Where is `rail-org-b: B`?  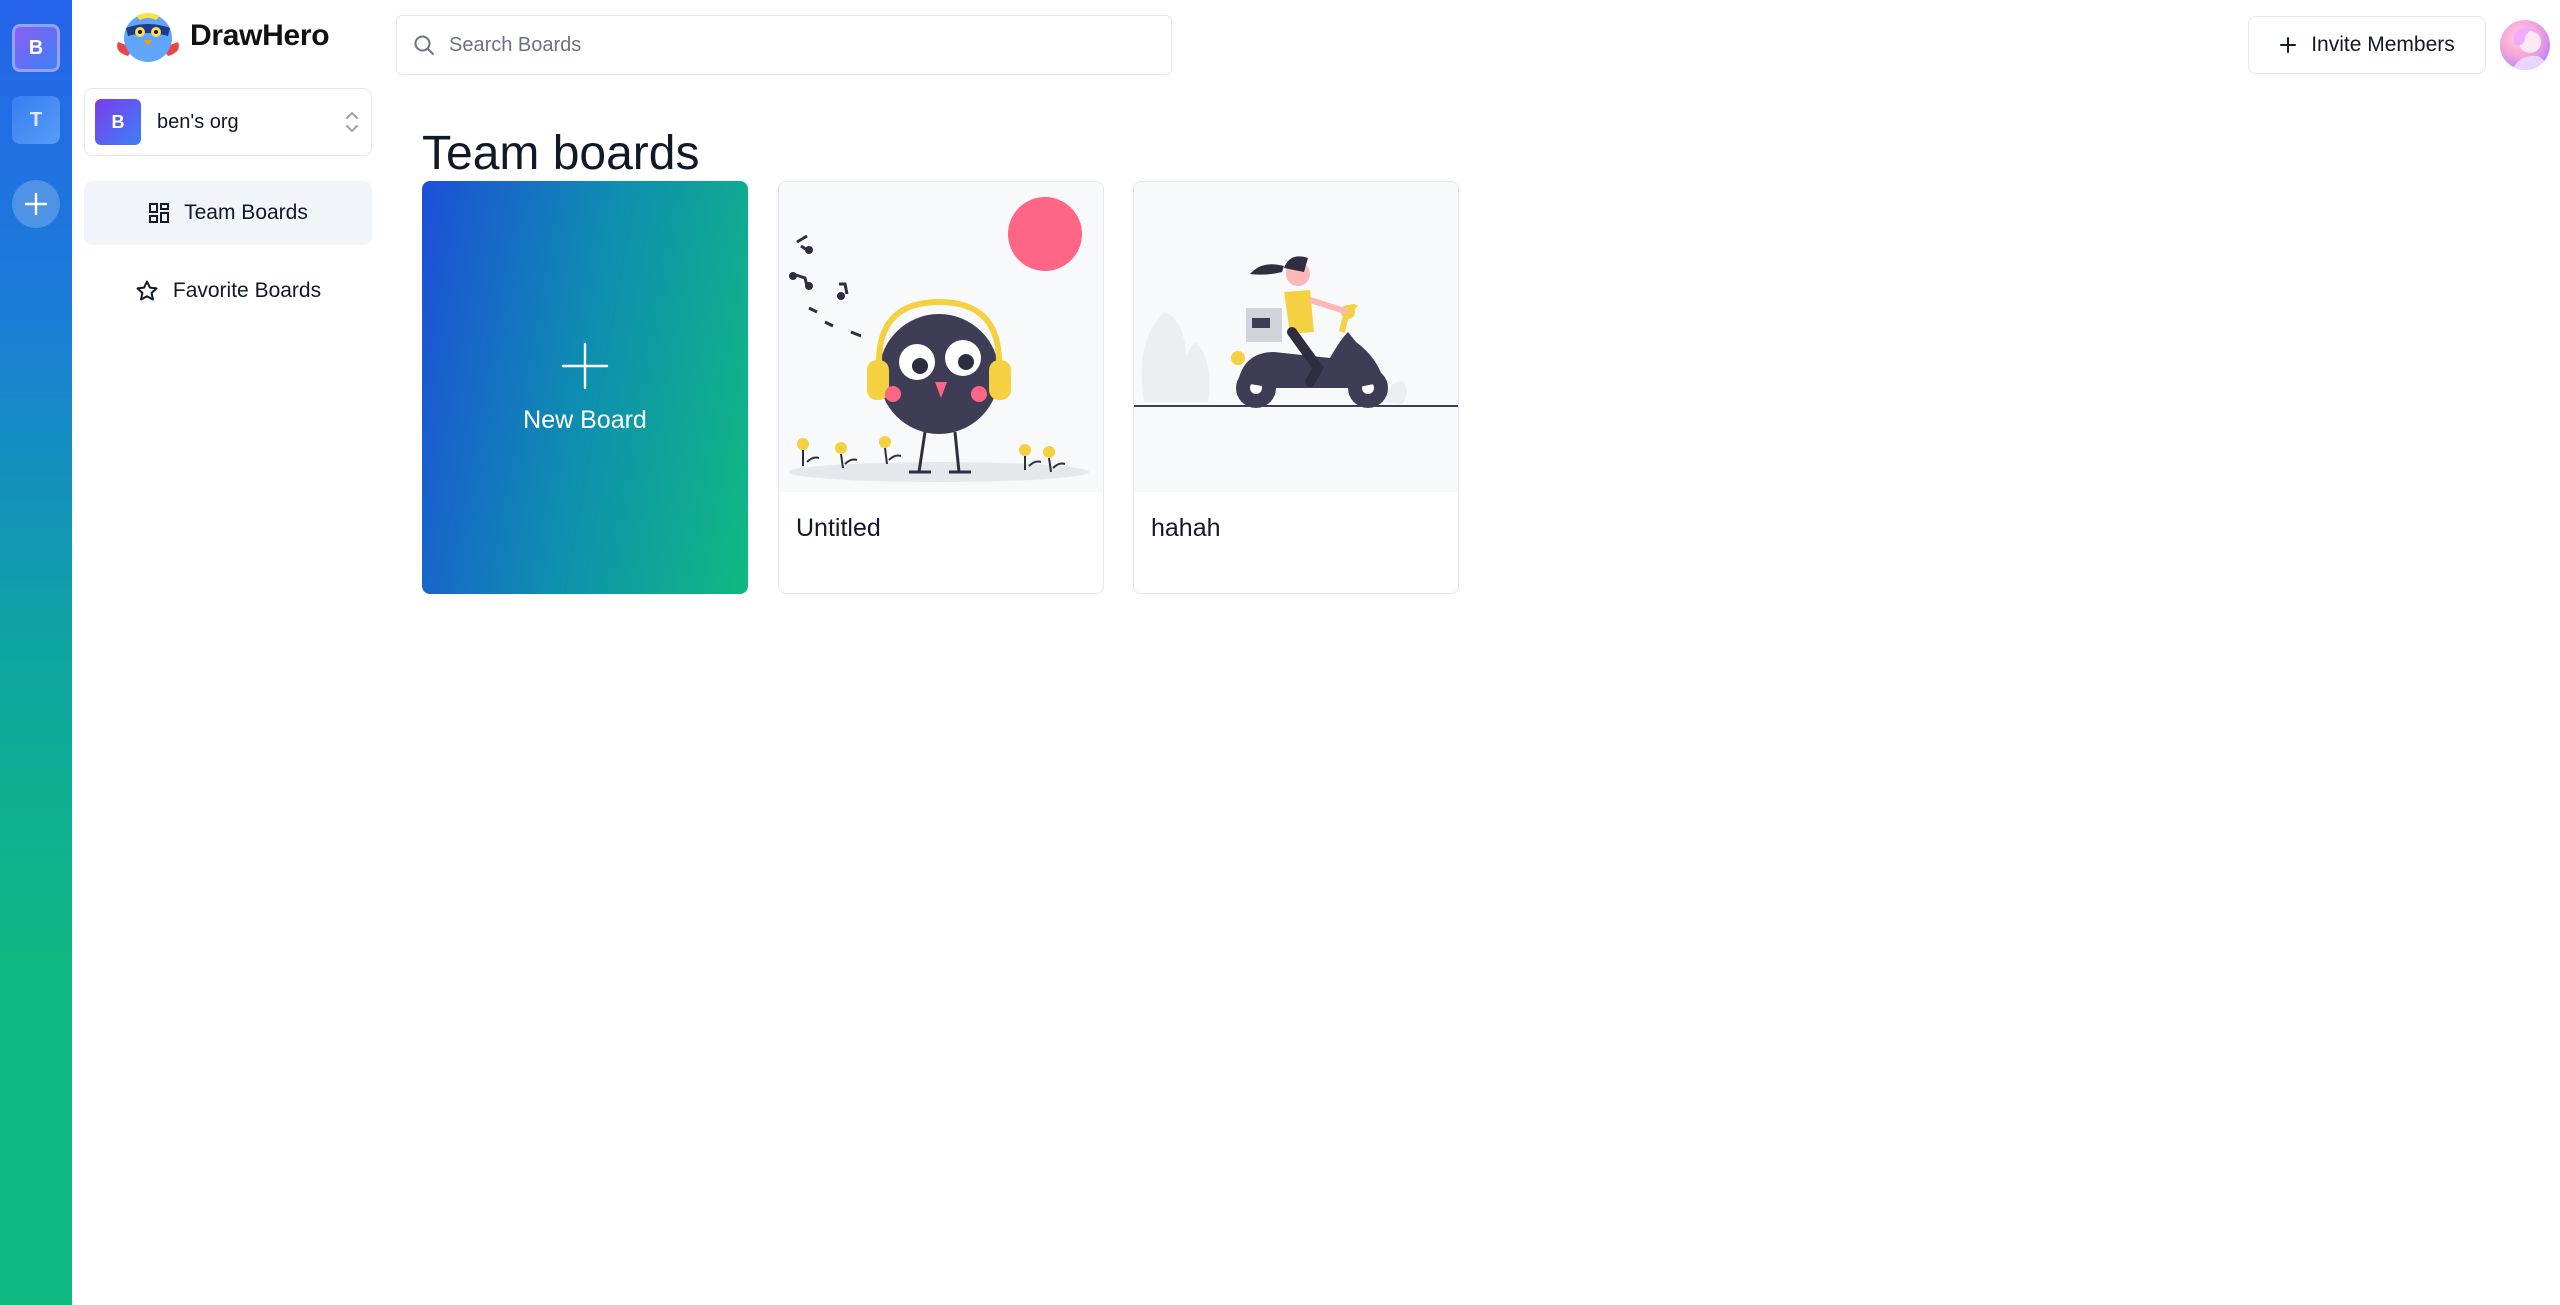 rail-org-b: B is located at coordinates (36, 48).